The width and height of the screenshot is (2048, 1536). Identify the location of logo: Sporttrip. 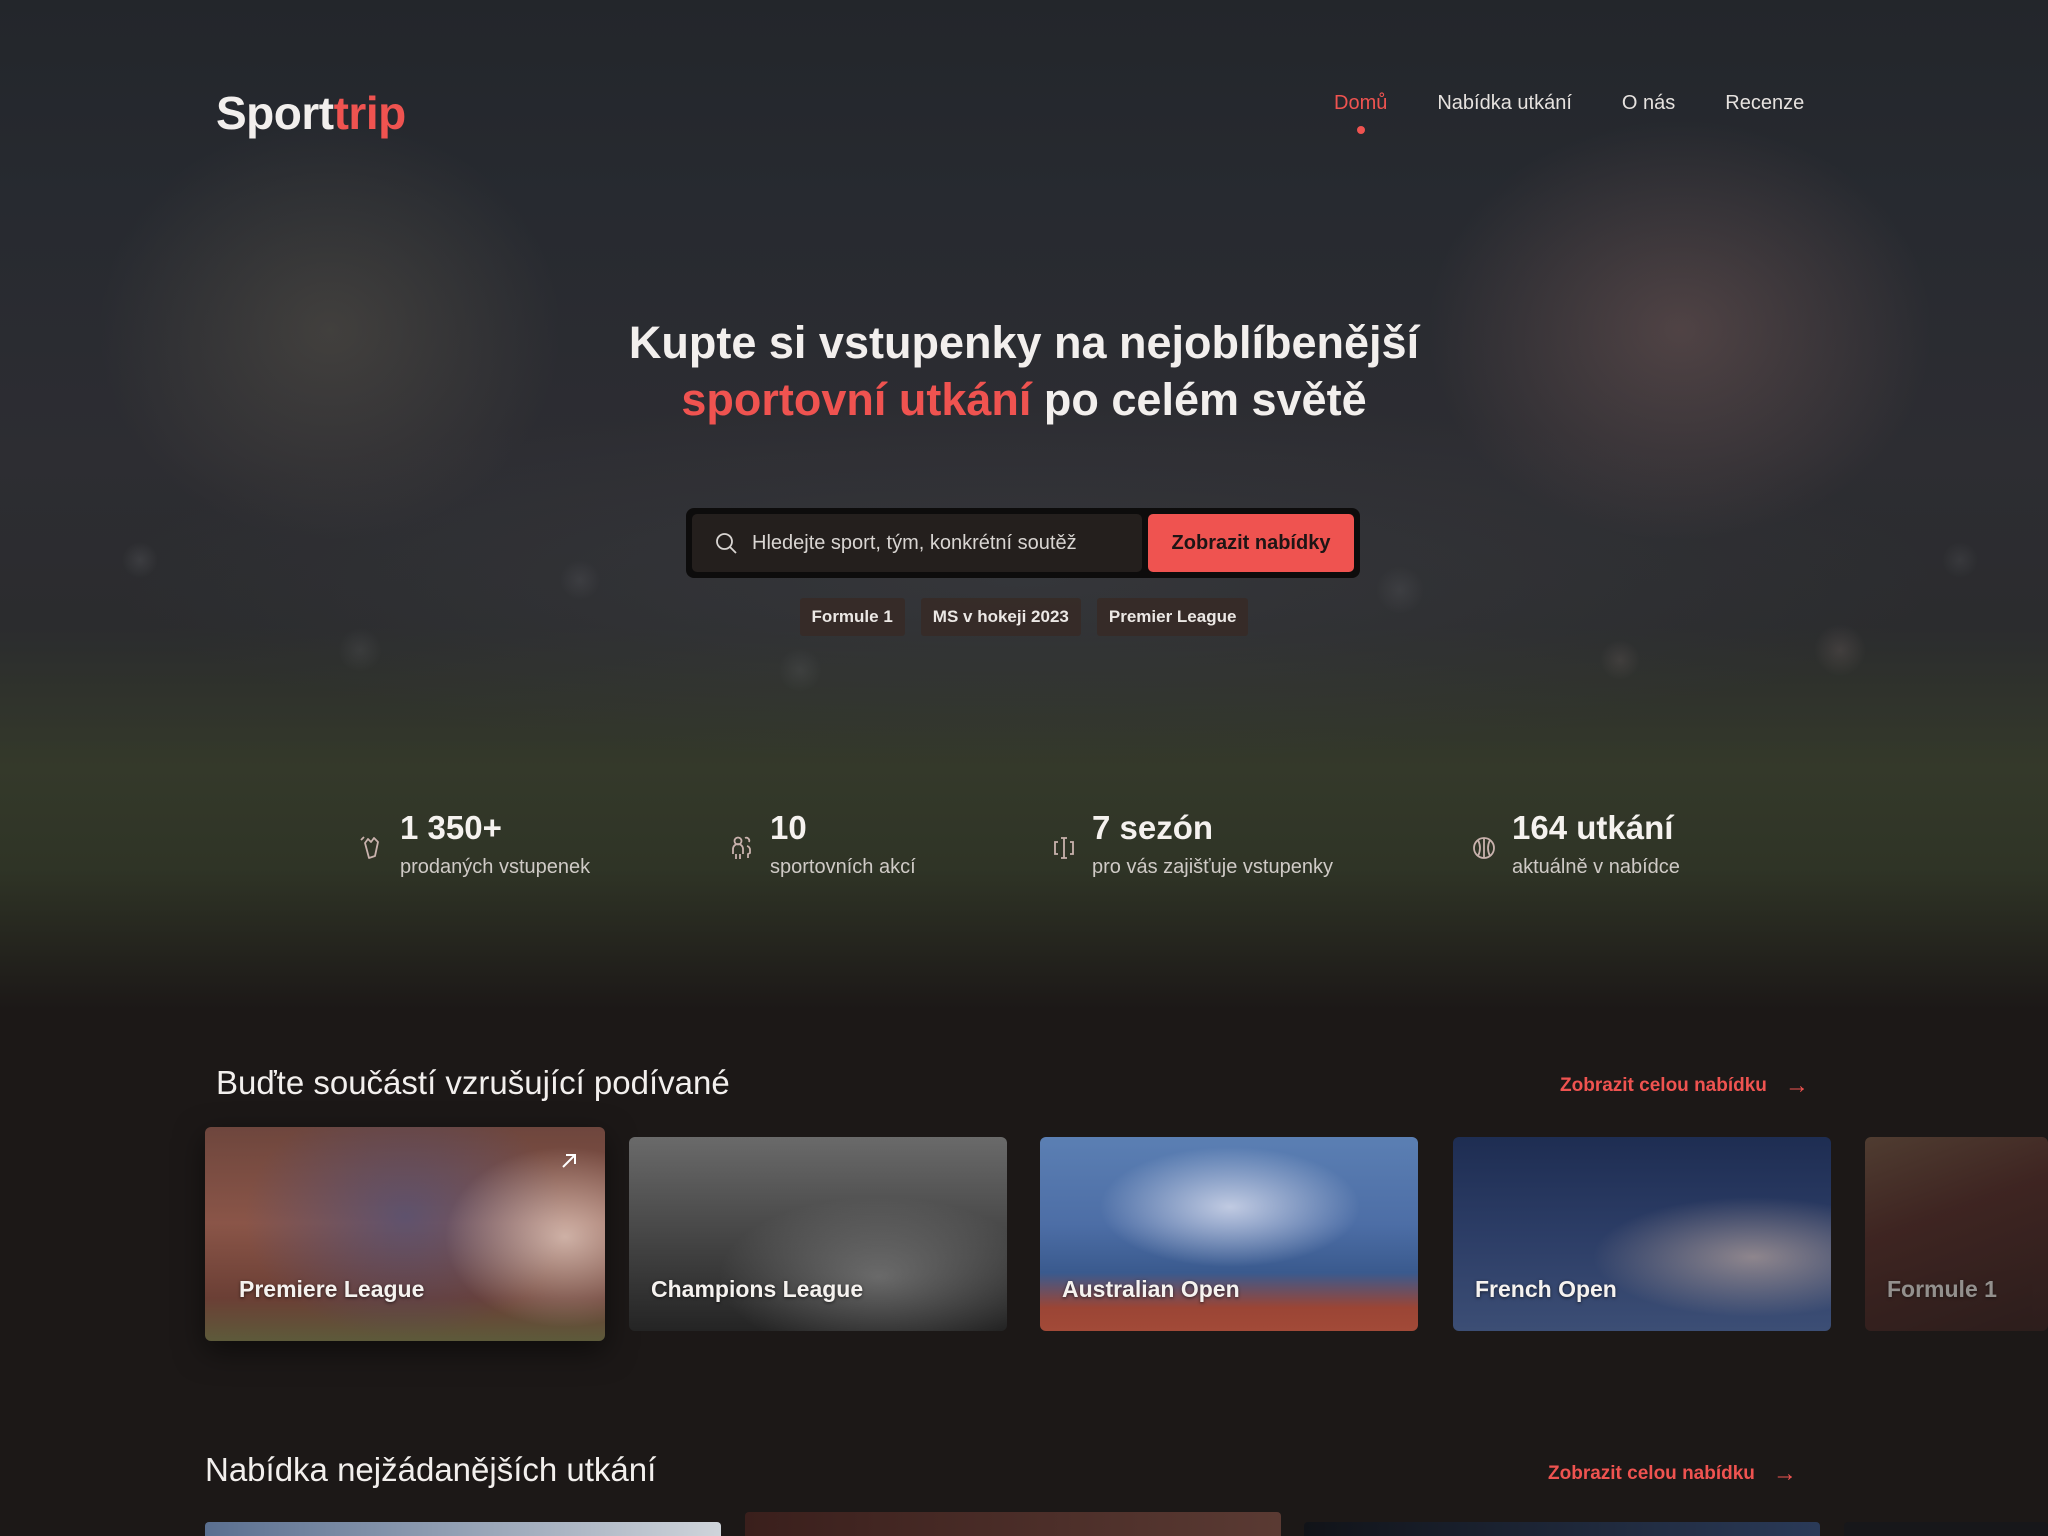
(311, 113).